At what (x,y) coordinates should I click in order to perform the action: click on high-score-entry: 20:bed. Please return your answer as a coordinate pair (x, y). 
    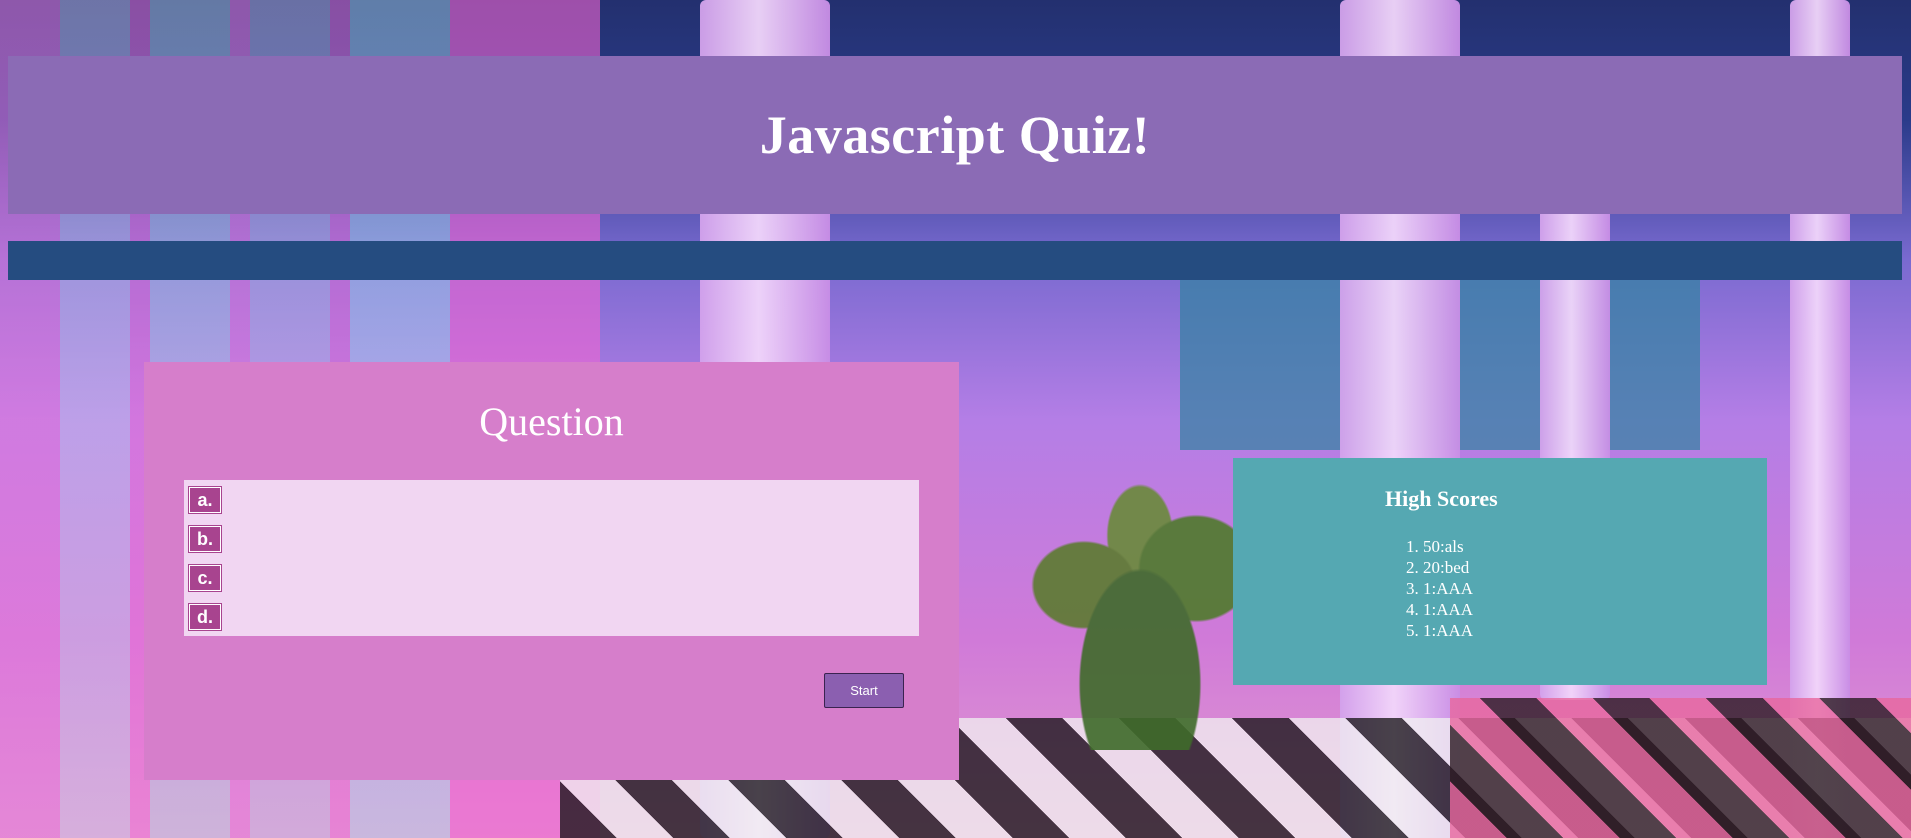
    Looking at the image, I should click on (1448, 567).